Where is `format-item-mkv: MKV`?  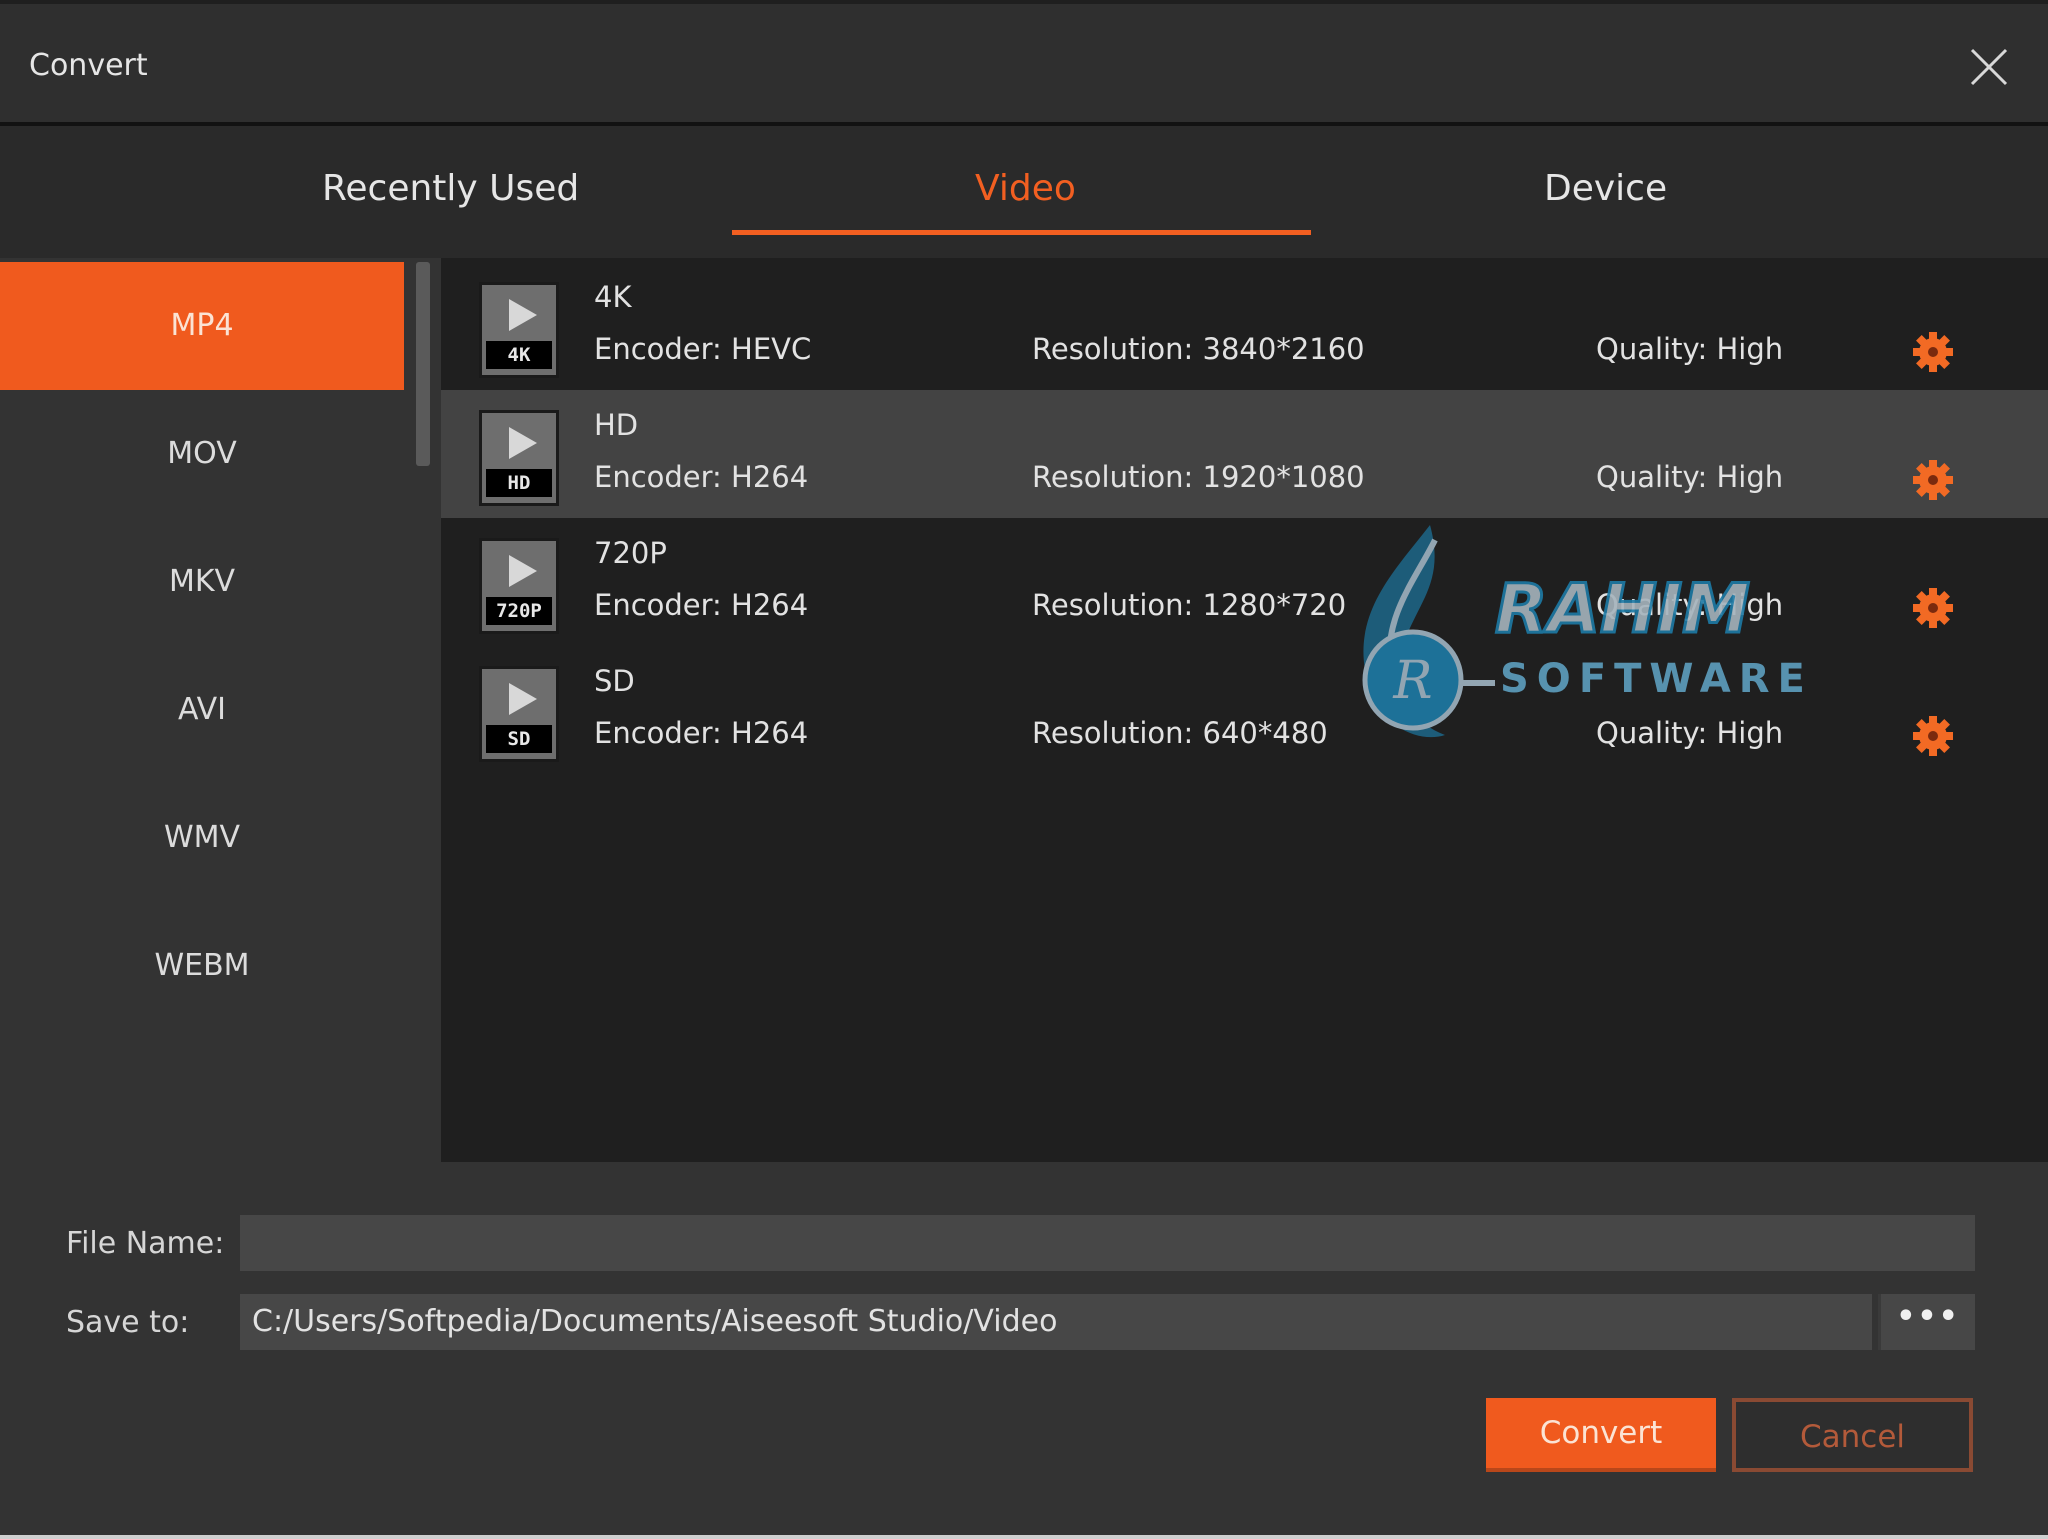
format-item-mkv: MKV is located at coordinates (202, 582).